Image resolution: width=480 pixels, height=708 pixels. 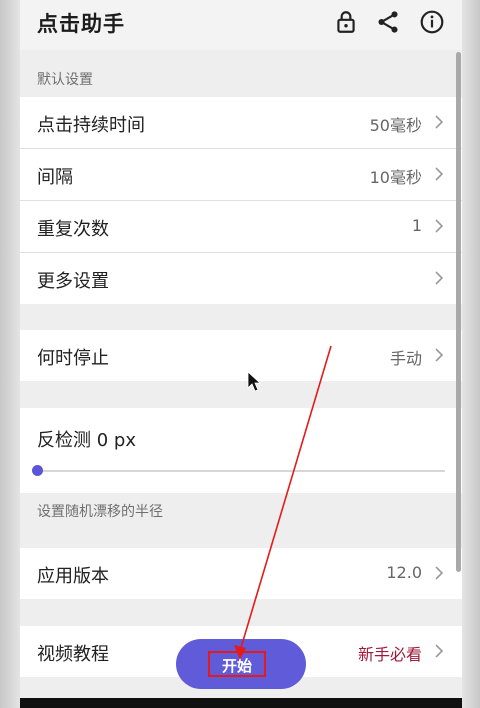 What do you see at coordinates (240, 652) in the screenshot?
I see `annotation-arrow-head` at bounding box center [240, 652].